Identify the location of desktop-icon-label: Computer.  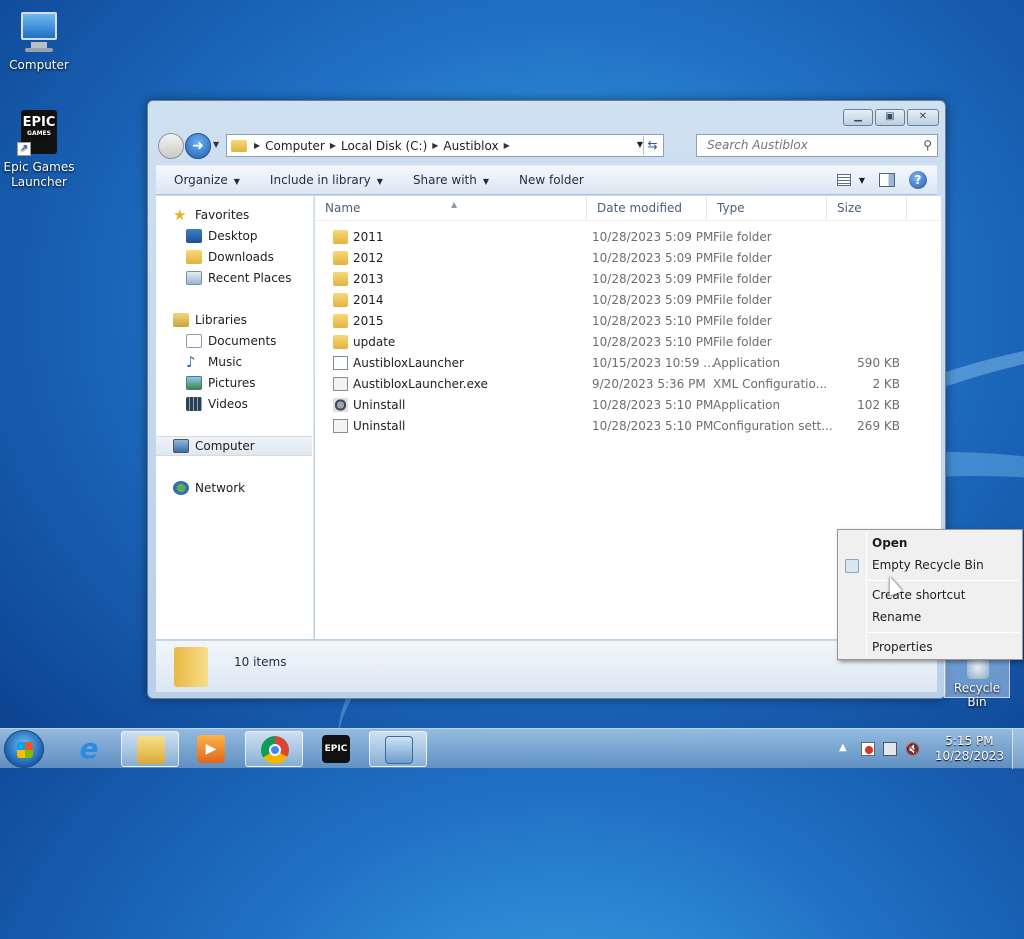
(39, 65).